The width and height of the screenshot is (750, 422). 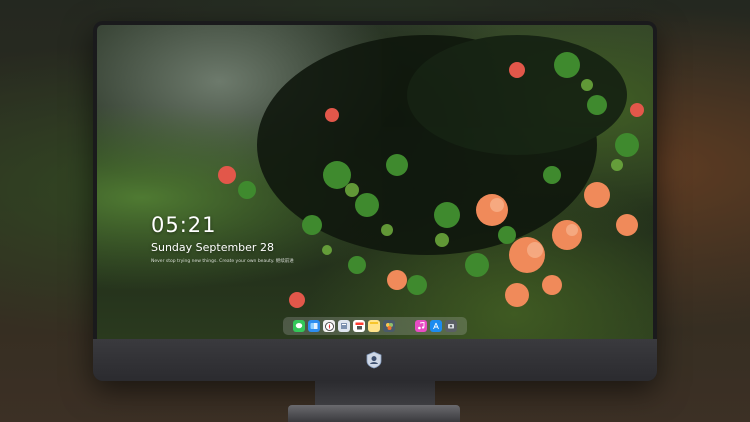 What do you see at coordinates (359, 326) in the screenshot?
I see `calendar-icon` at bounding box center [359, 326].